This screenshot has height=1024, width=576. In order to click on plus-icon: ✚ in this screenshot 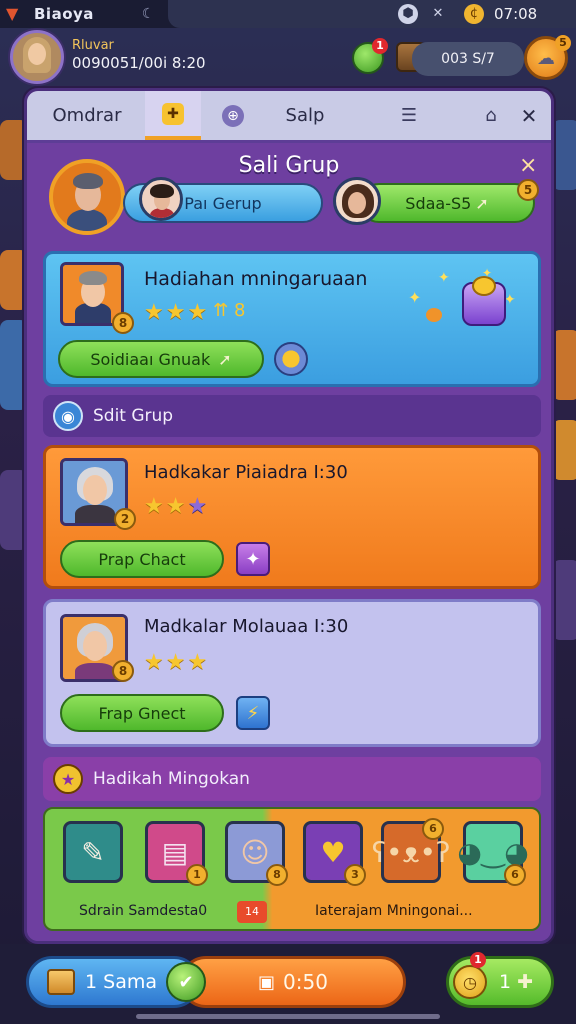, I will do `click(525, 982)`.